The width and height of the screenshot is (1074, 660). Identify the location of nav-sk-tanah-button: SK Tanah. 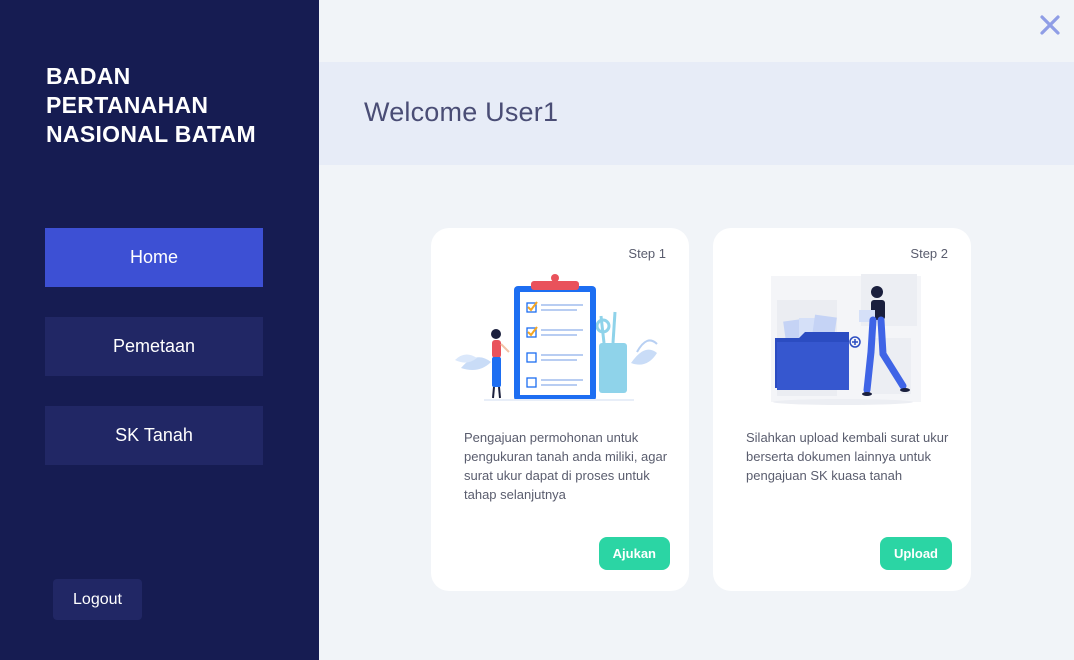
(154, 435).